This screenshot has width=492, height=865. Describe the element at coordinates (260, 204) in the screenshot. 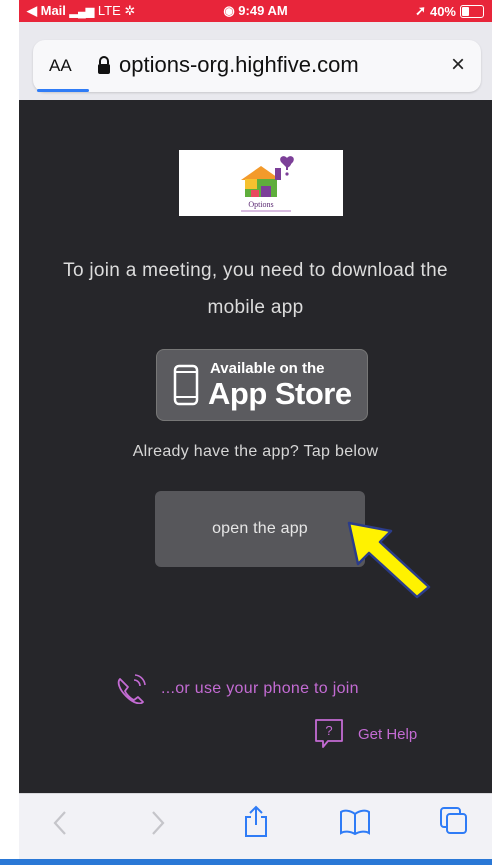

I see `logo-text: Options` at that location.